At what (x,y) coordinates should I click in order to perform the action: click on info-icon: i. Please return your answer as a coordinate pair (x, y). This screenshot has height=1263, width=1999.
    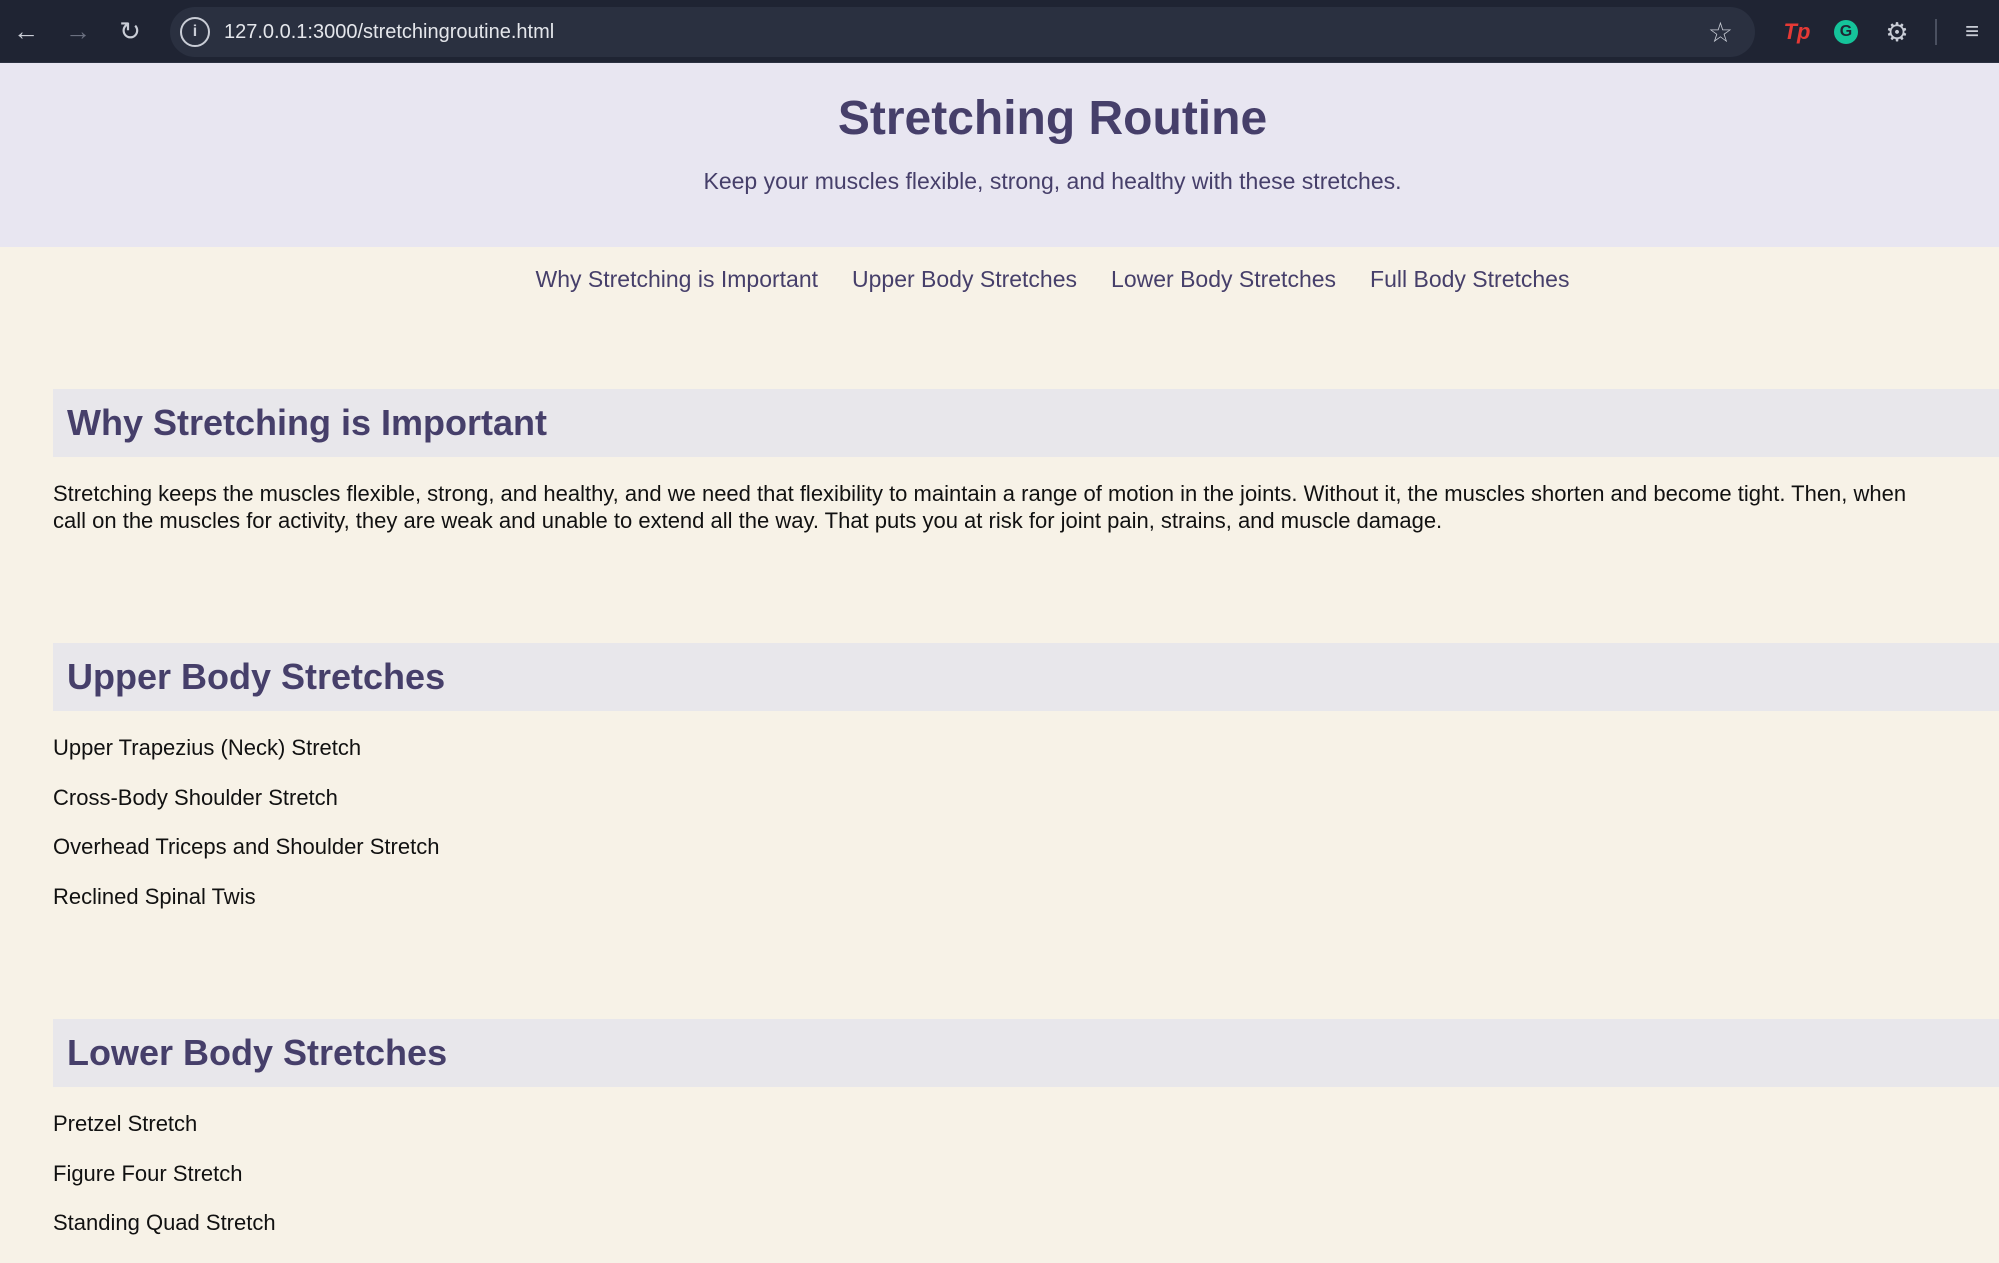
    Looking at the image, I should click on (195, 32).